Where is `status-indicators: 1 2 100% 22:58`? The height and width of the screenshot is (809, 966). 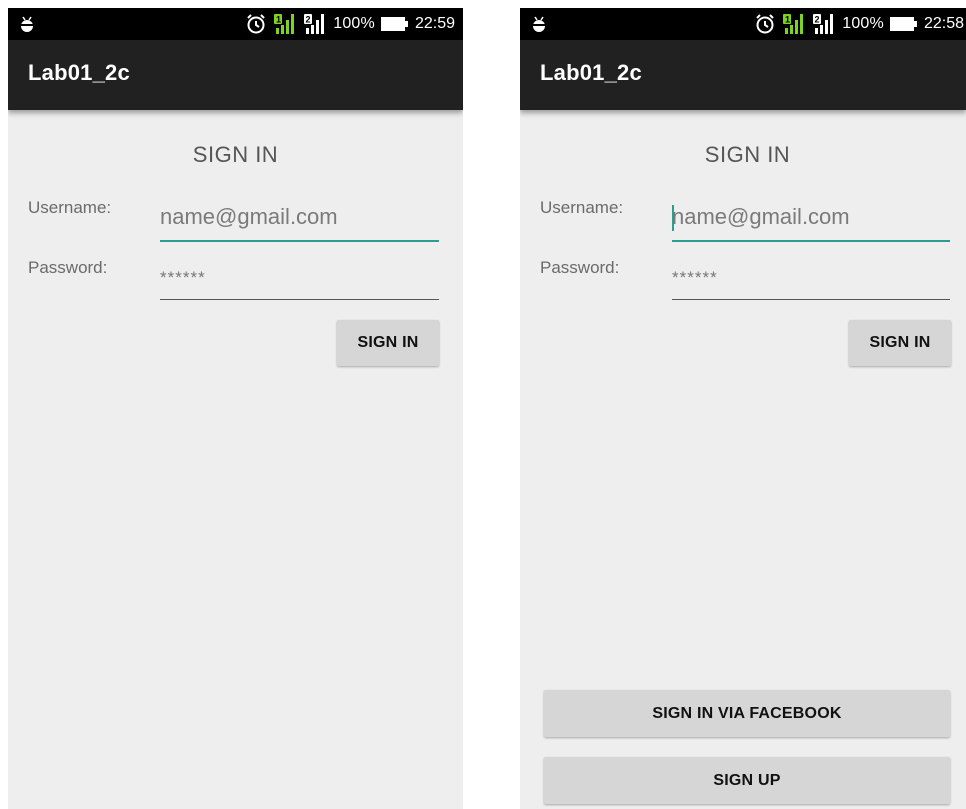
status-indicators: 1 2 100% 22:58 is located at coordinates (859, 24).